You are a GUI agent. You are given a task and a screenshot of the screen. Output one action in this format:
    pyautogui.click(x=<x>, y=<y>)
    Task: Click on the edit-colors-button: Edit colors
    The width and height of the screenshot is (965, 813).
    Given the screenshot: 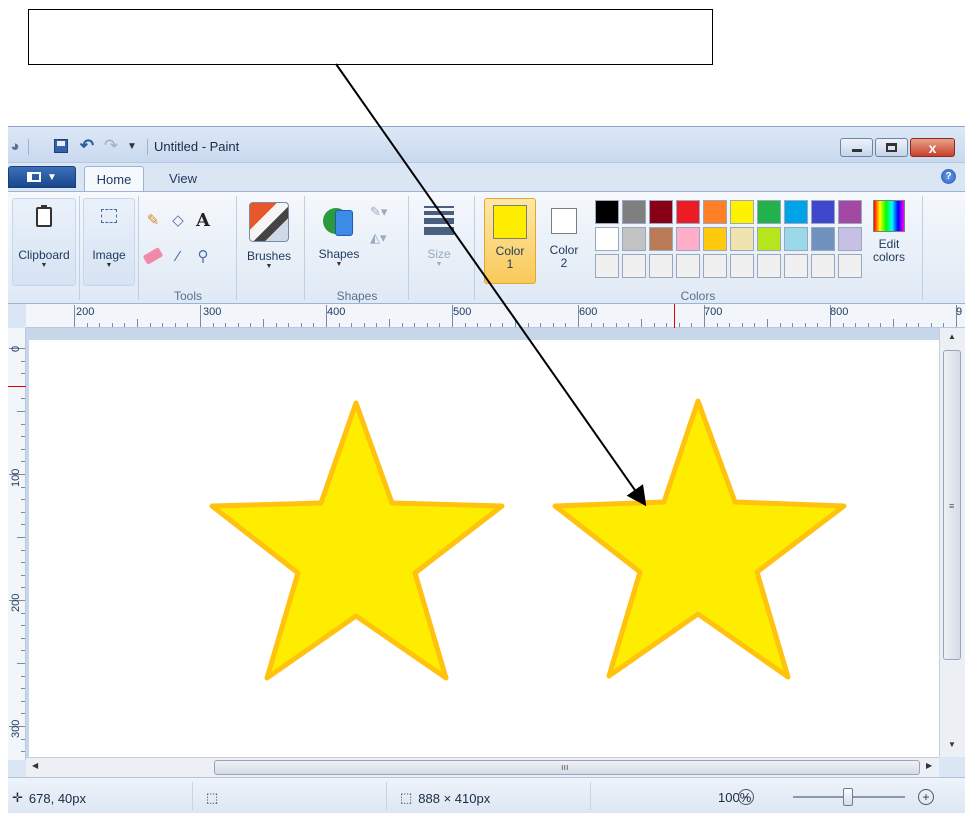 What is the action you would take?
    pyautogui.click(x=889, y=231)
    